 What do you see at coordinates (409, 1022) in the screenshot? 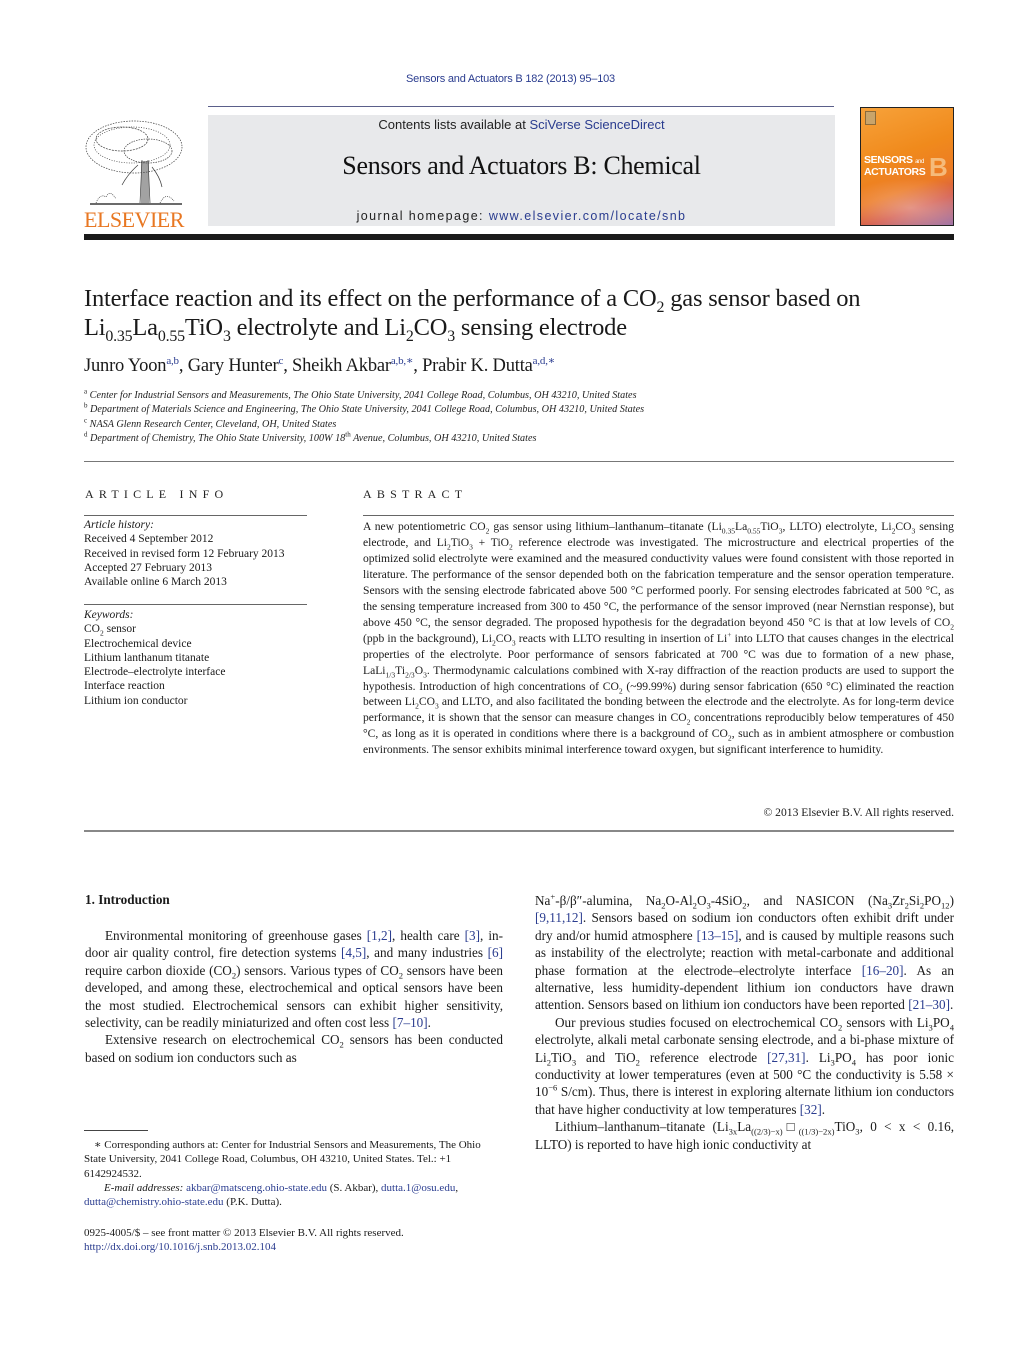
I see `reference-link: [7–10]` at bounding box center [409, 1022].